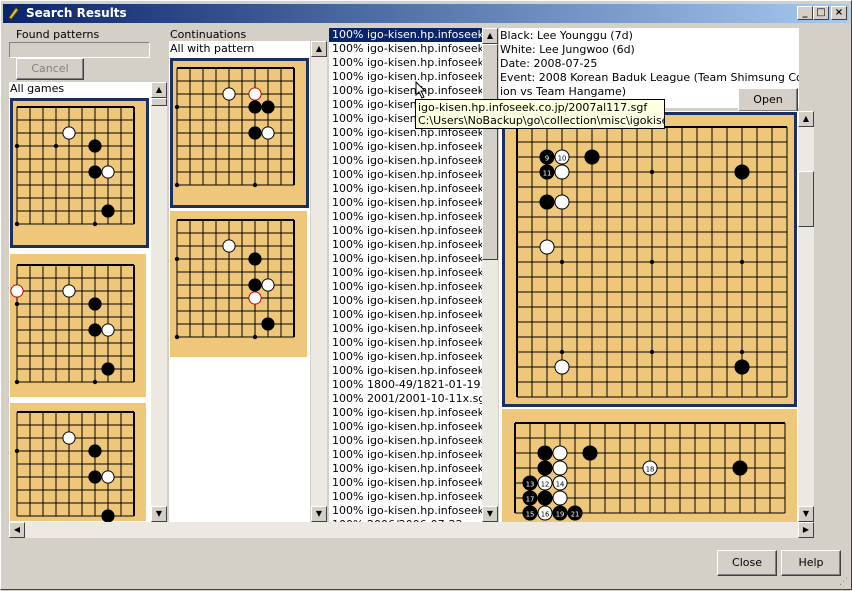 The image size is (852, 591). I want to click on move-number: 12, so click(545, 485).